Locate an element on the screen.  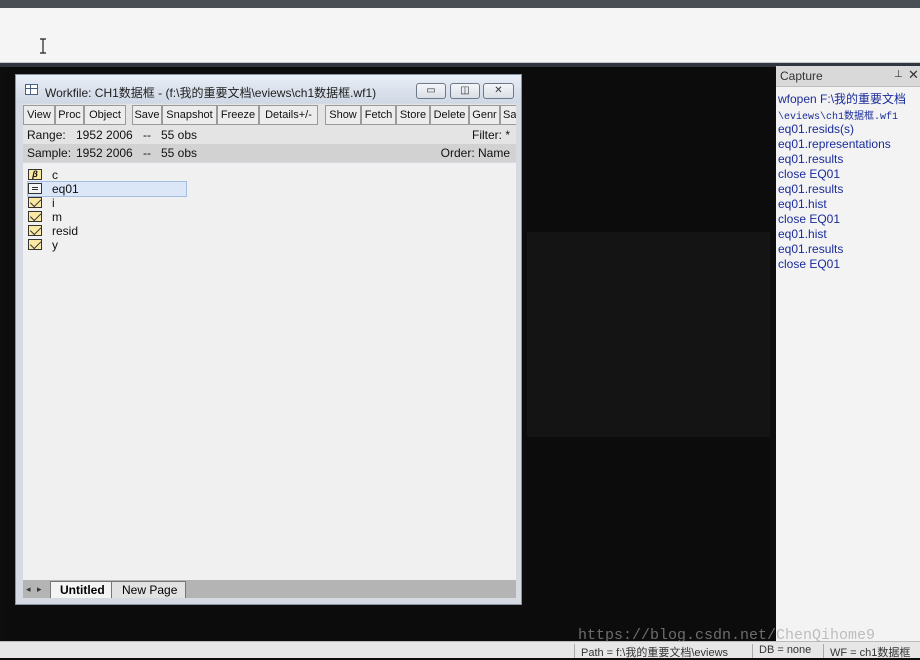
details-button: Details+/- is located at coordinates (288, 115).